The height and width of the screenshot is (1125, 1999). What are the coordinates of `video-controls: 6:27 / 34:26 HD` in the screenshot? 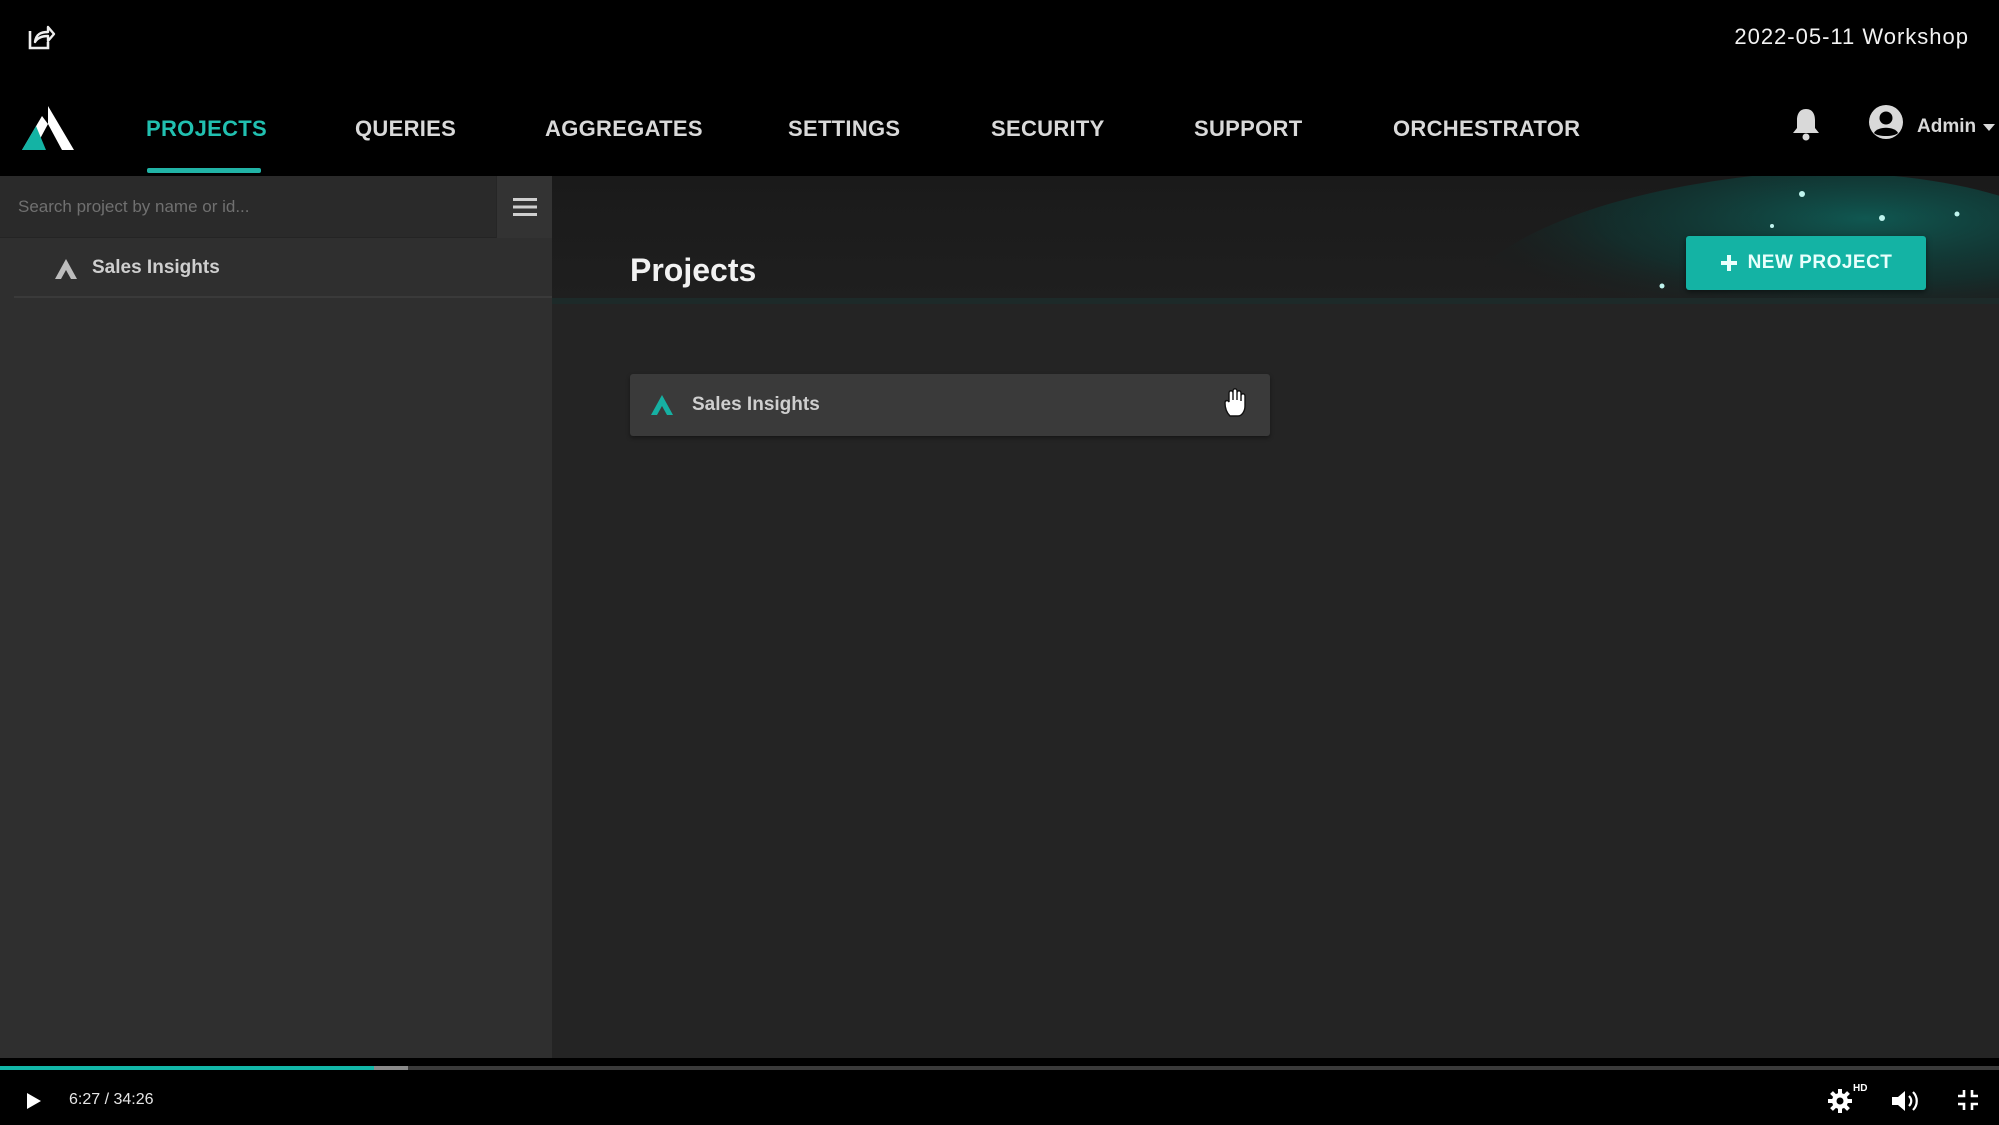 It's located at (999, 1091).